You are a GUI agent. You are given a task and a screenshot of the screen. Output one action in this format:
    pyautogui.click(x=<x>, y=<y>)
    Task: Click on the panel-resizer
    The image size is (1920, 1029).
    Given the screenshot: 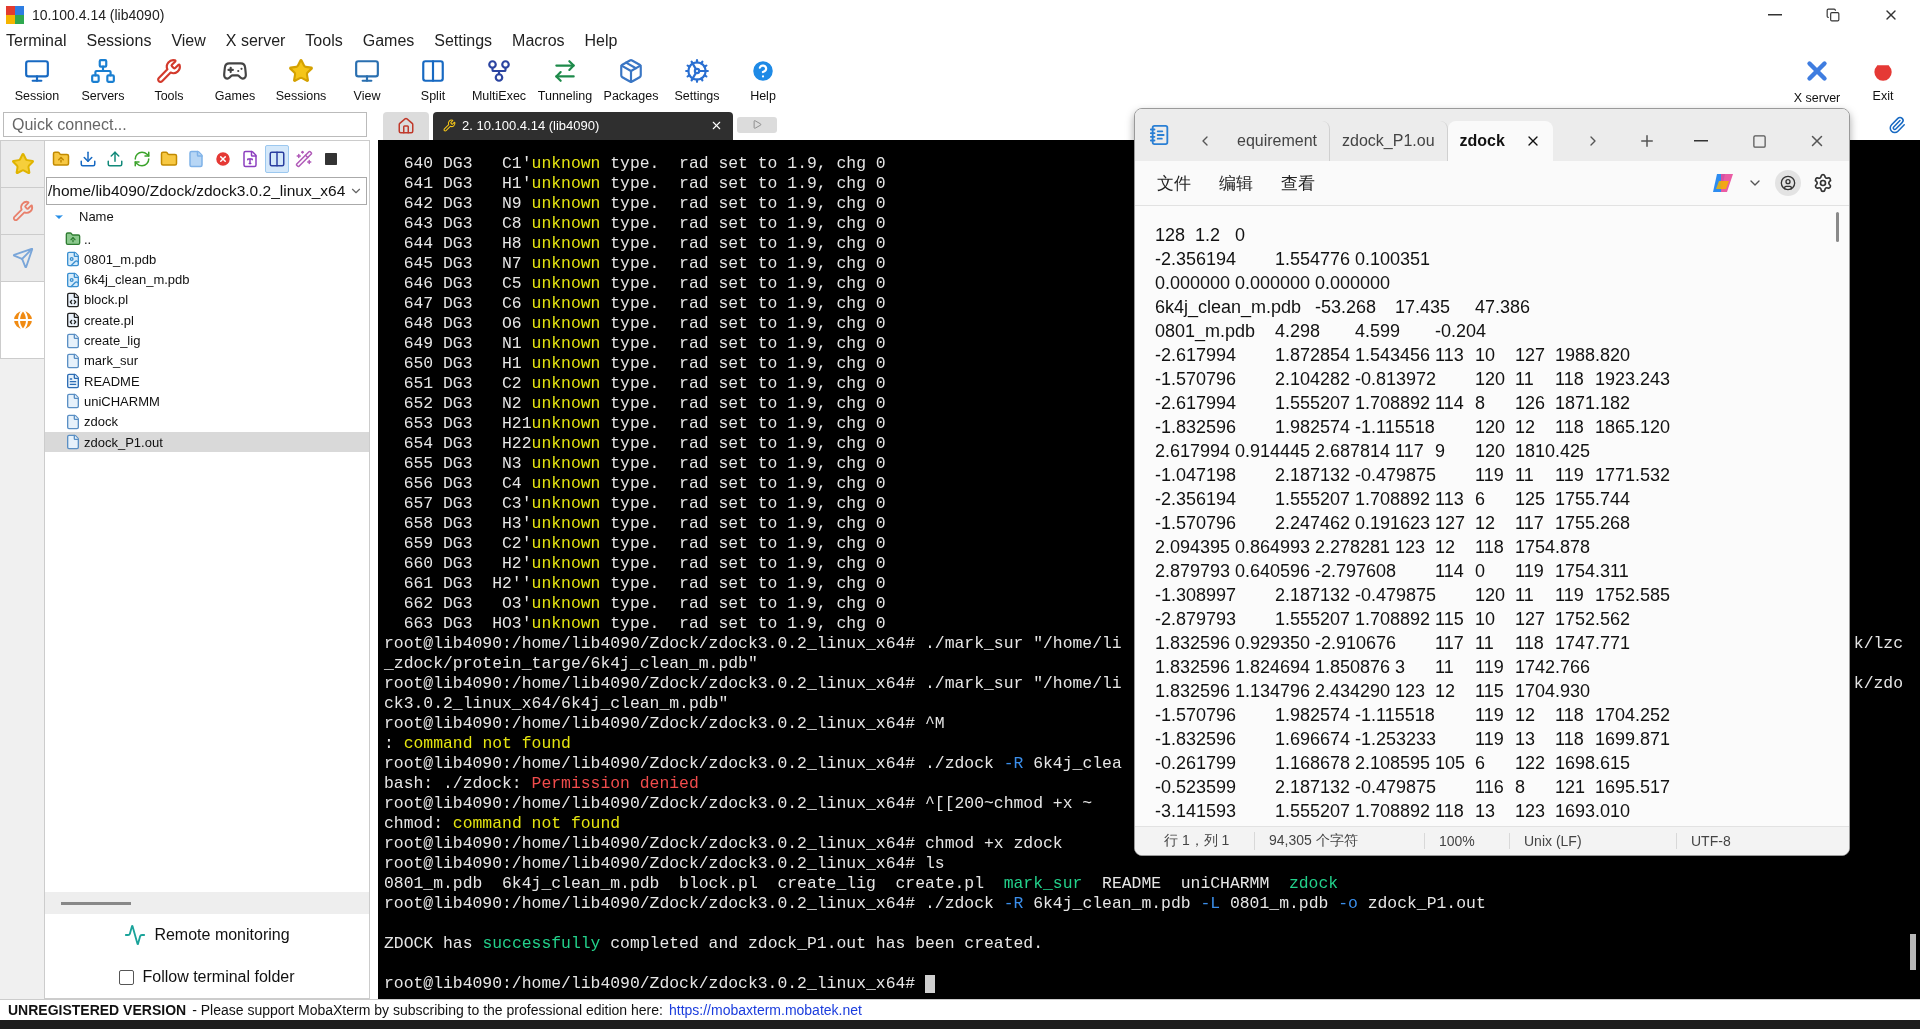 What is the action you would take?
    pyautogui.click(x=207, y=903)
    